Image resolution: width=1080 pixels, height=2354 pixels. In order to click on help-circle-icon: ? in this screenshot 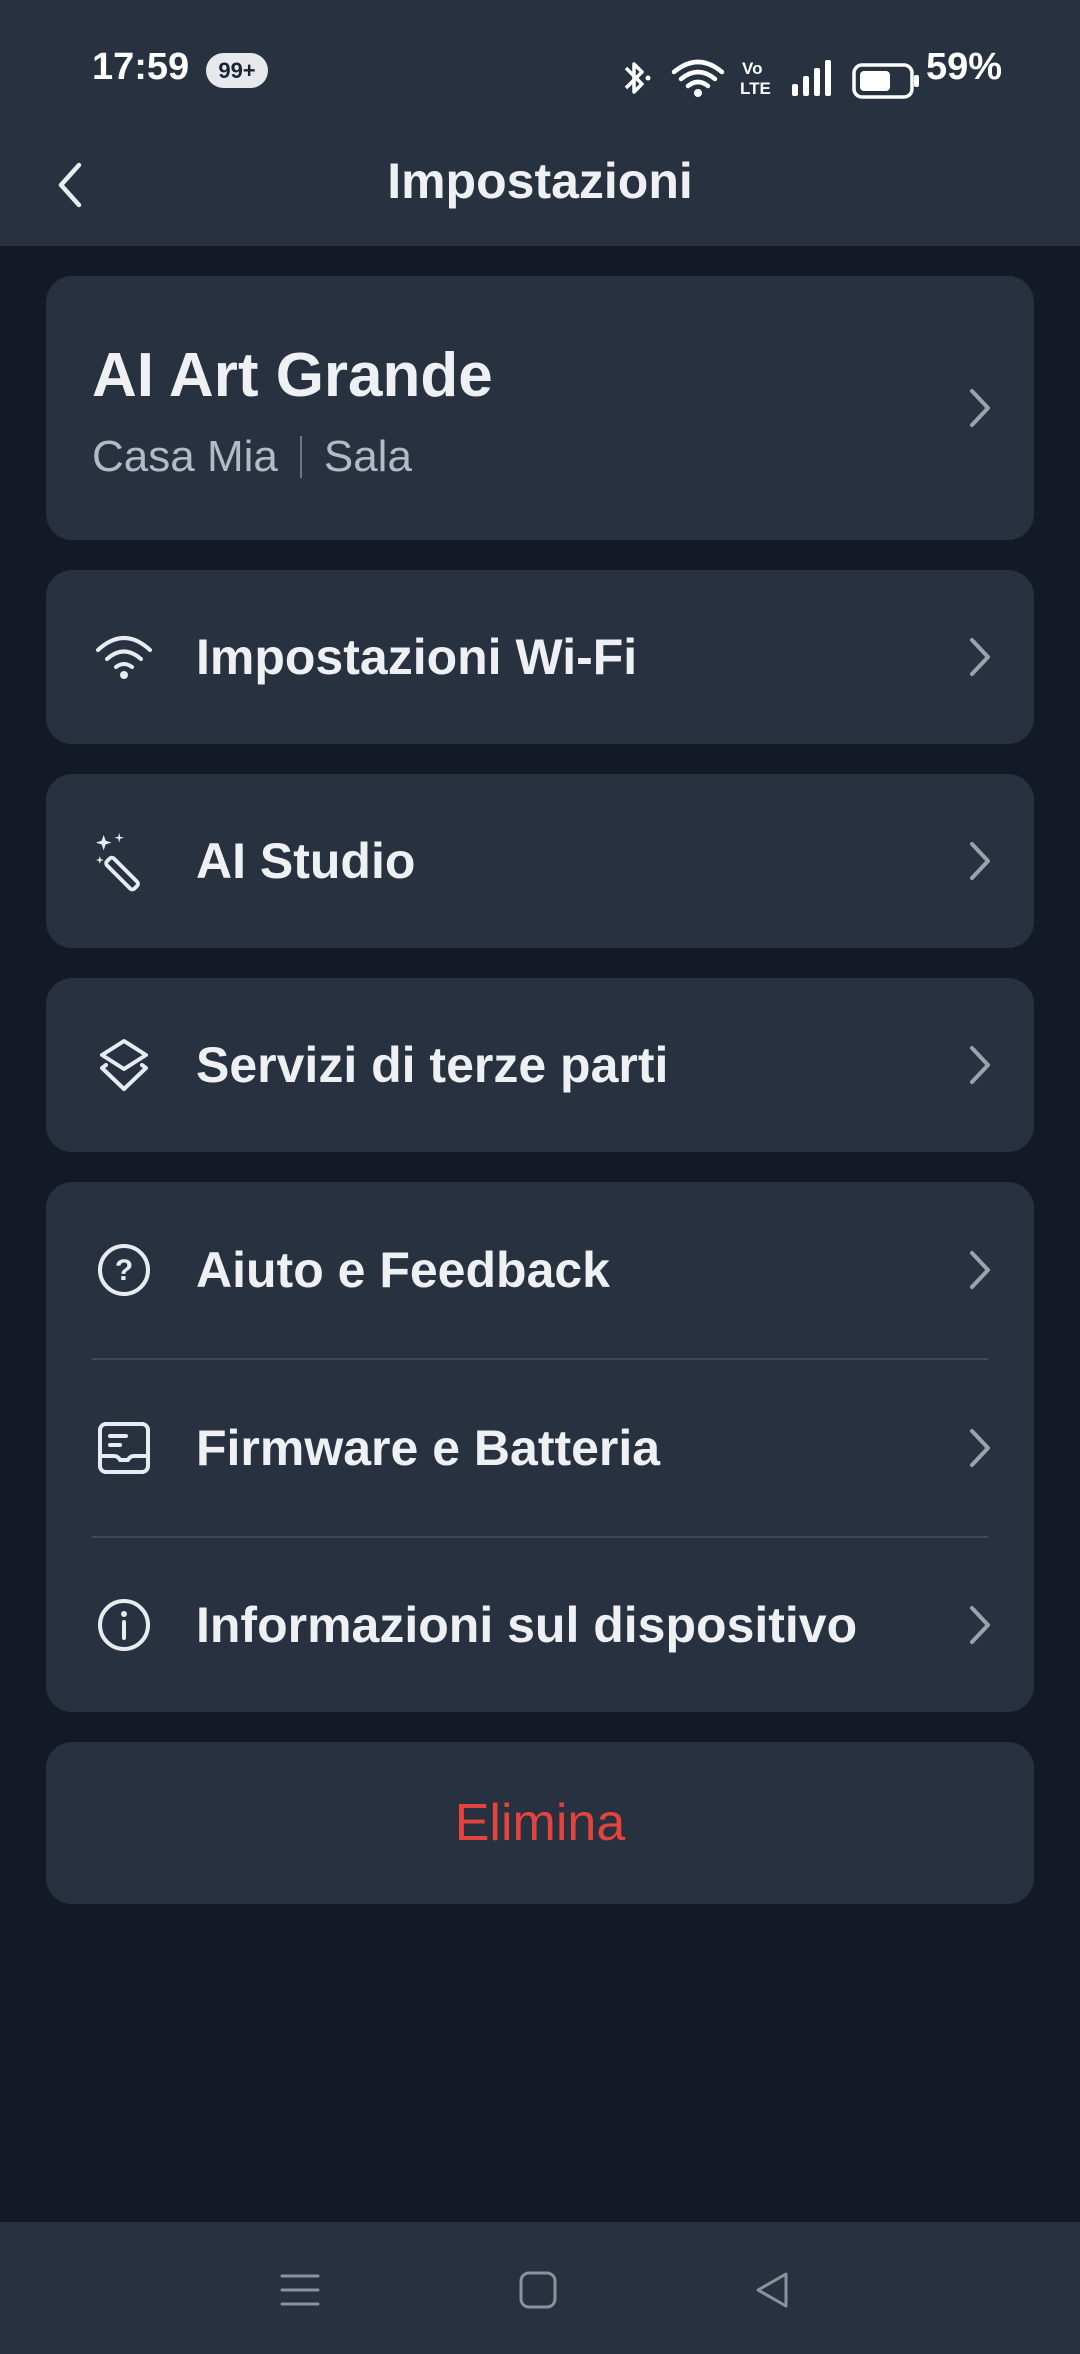, I will do `click(124, 1270)`.